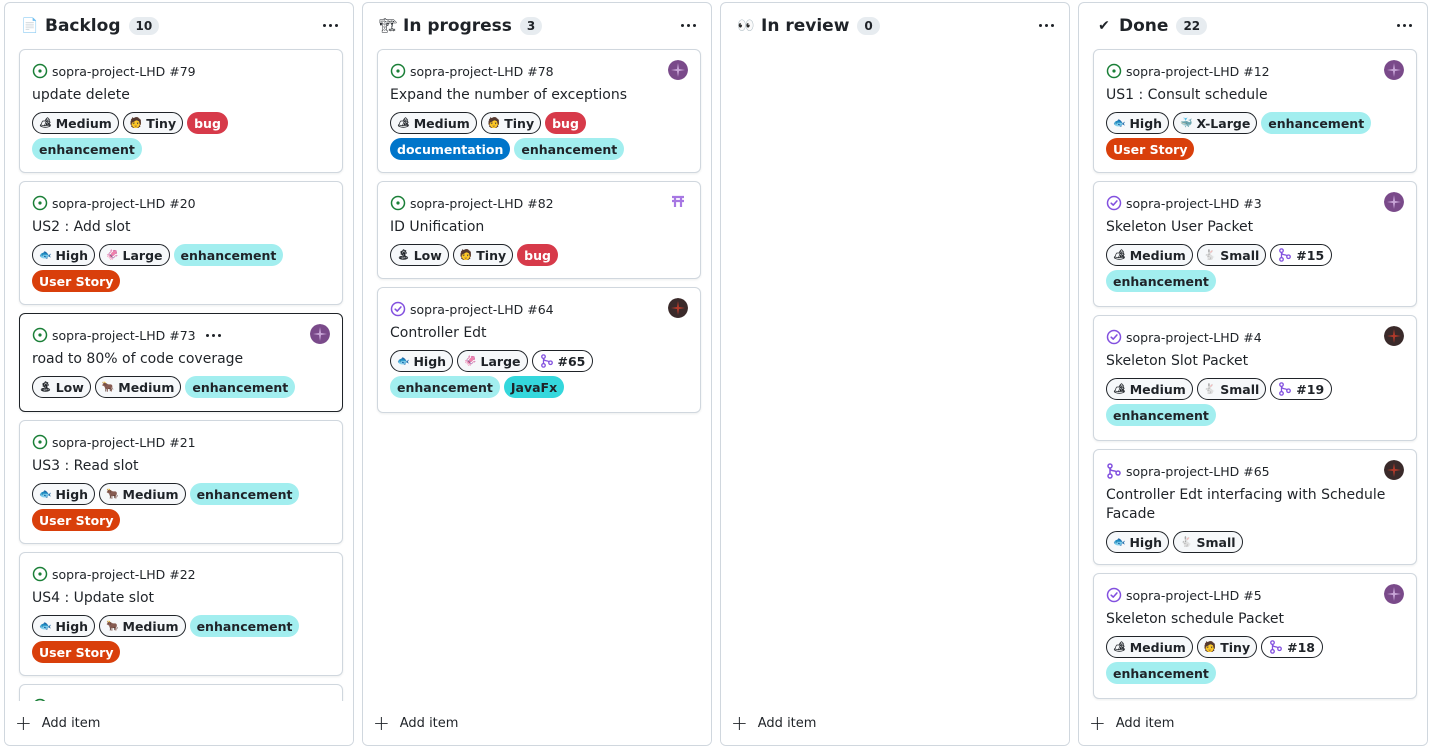 The image size is (1430, 748). Describe the element at coordinates (1194, 595) in the screenshot. I see `issue-reference: sopra-project-LHD #5` at that location.